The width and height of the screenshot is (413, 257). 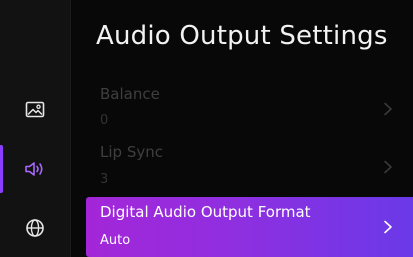 What do you see at coordinates (242, 36) in the screenshot?
I see `page-title: Audio Output Settings` at bounding box center [242, 36].